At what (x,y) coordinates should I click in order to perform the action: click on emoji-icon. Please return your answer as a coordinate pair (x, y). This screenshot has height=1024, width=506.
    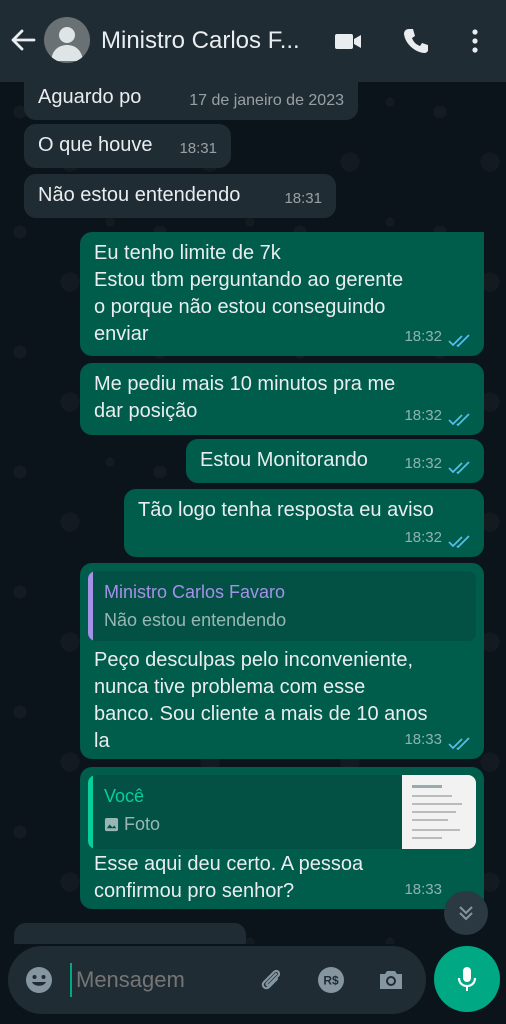
    Looking at the image, I should click on (39, 980).